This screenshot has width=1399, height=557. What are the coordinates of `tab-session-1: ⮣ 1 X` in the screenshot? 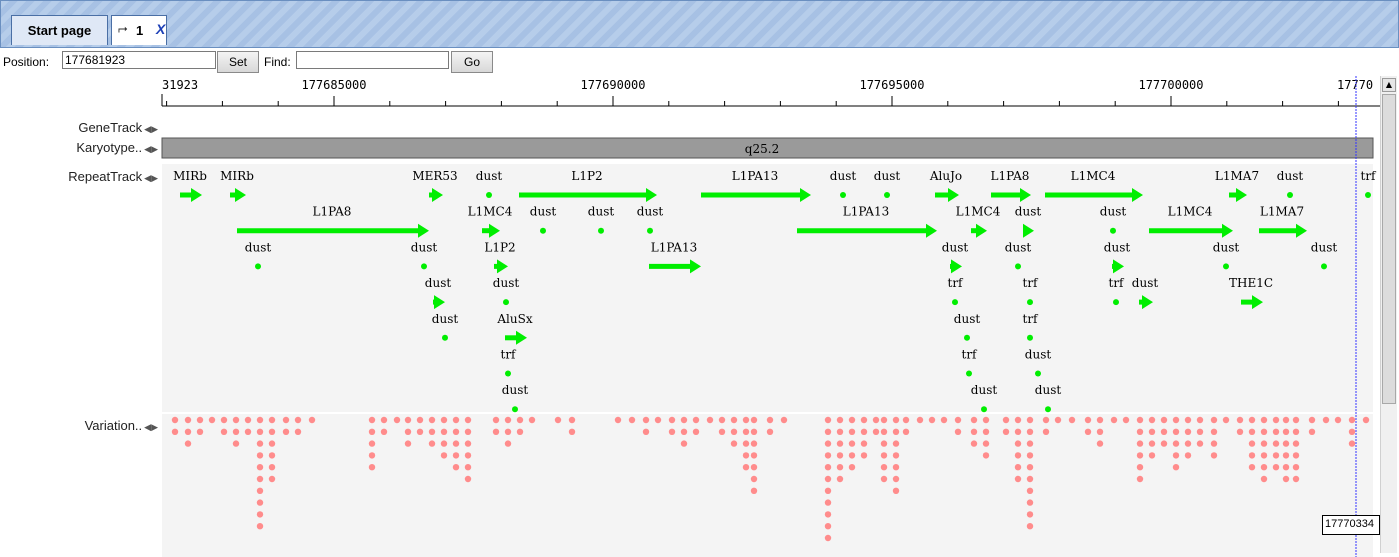 It's located at (139, 30).